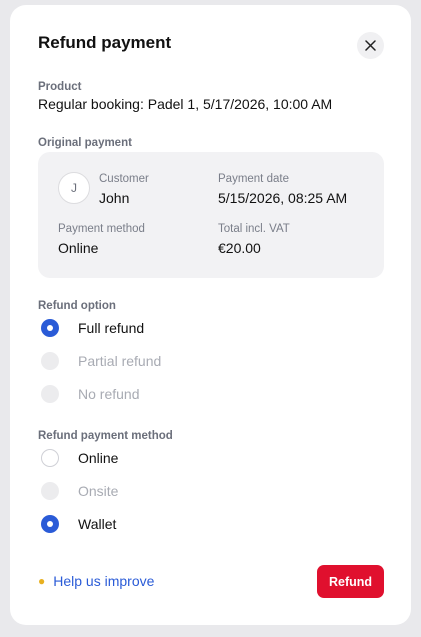 The image size is (421, 637). I want to click on radio-partial-refund: Partial refund, so click(101, 361).